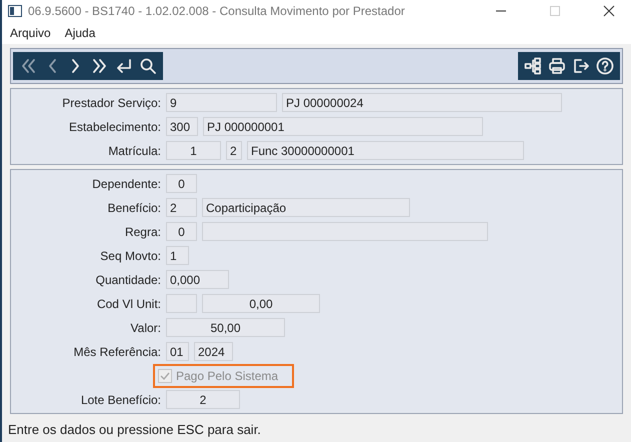 Image resolution: width=631 pixels, height=442 pixels. Describe the element at coordinates (261, 303) in the screenshot. I see `input-field: 0,00` at that location.